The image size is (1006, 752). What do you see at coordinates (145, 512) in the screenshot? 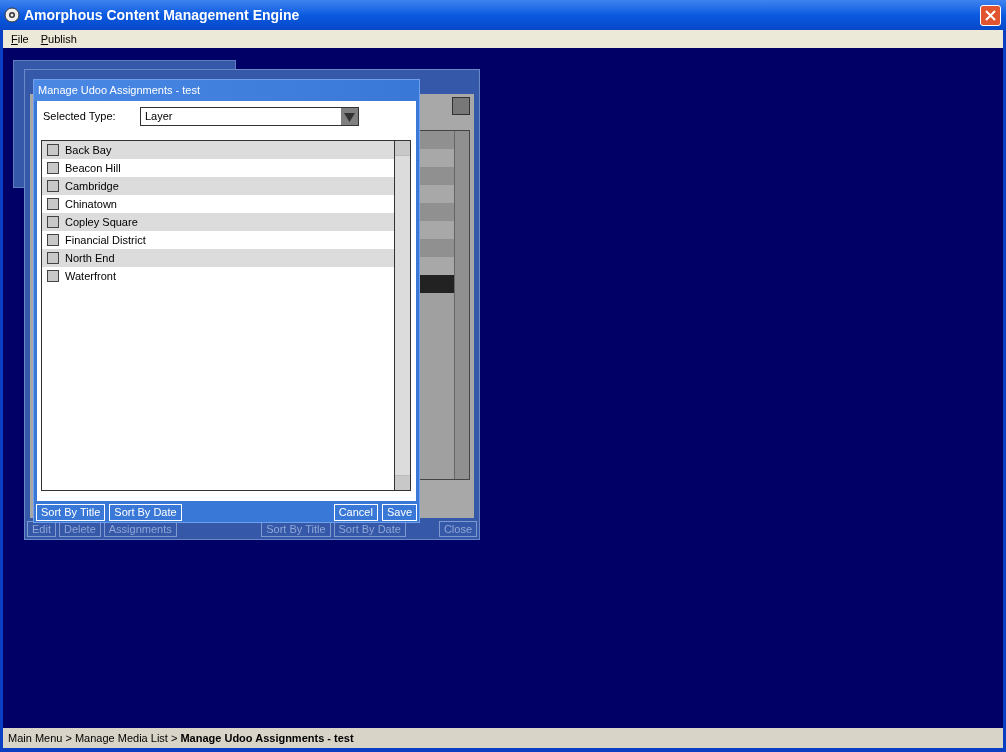
I see `dialog-button: Sort By Date` at bounding box center [145, 512].